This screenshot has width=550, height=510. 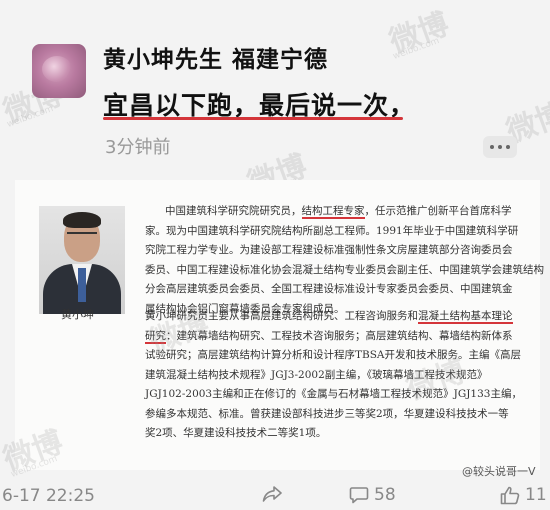 What do you see at coordinates (344, 269) in the screenshot?
I see `bio-line: 委员、中国工程建设标准化协会混凝土结构专业委员会副主任、中国建筑学会建筑结构` at bounding box center [344, 269].